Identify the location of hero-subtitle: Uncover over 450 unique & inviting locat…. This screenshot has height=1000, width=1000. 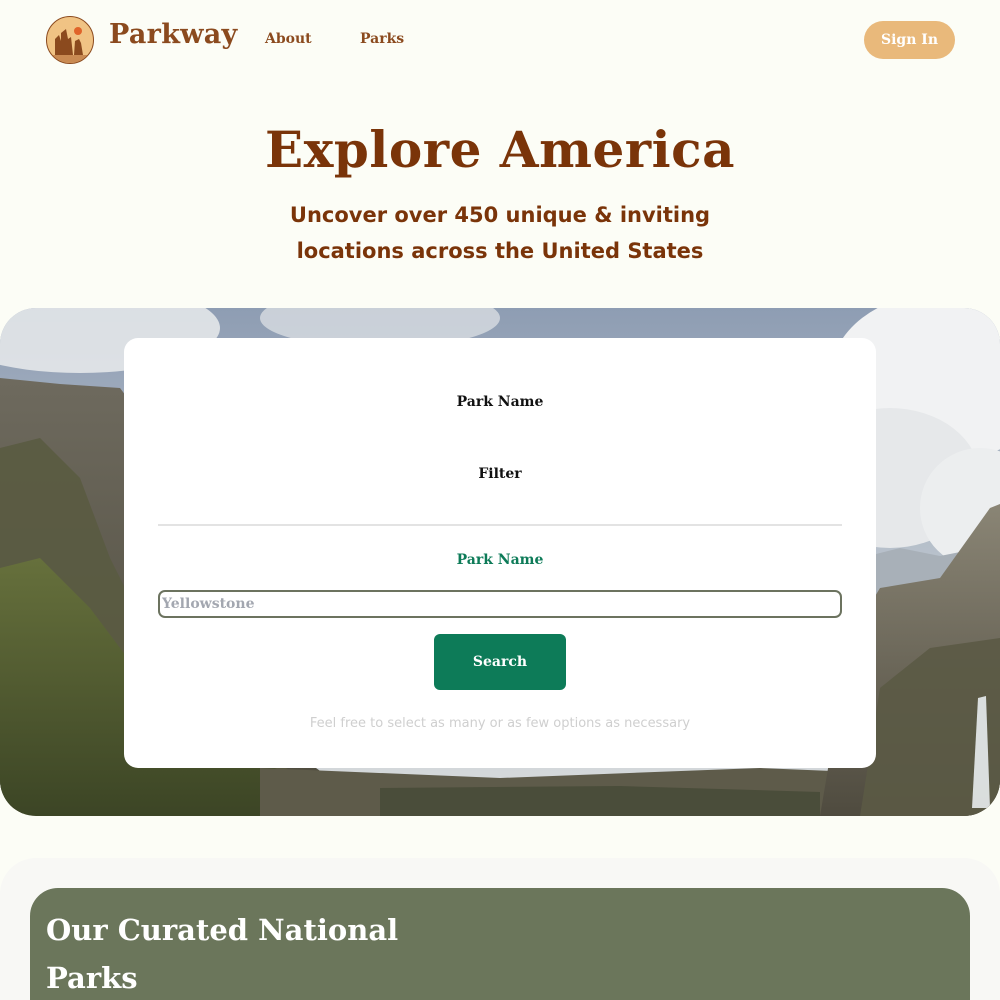
(500, 233).